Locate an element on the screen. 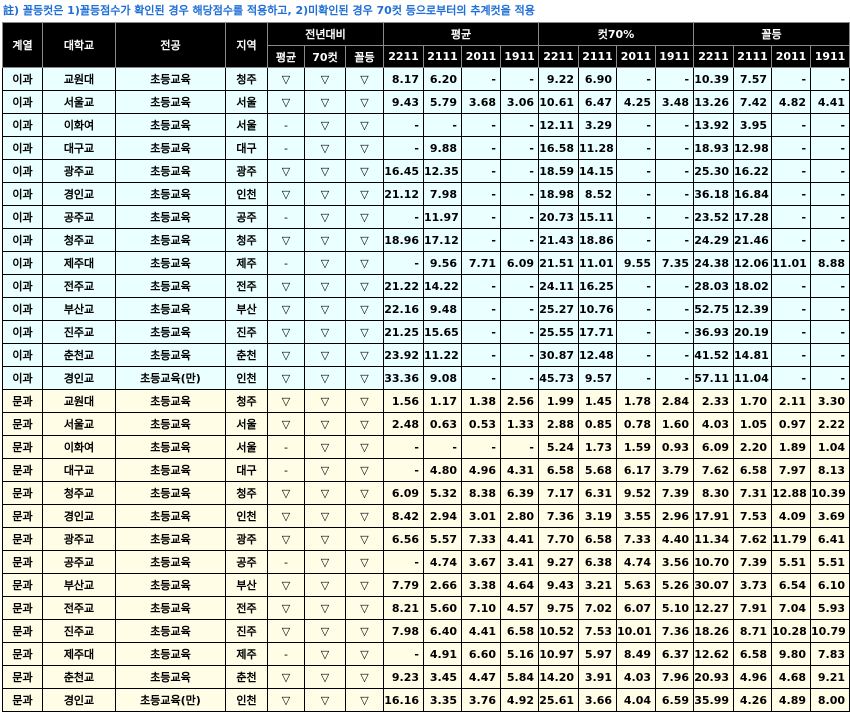 Image resolution: width=850 pixels, height=712 pixels. header-compare-group: 전년대비 is located at coordinates (325, 34).